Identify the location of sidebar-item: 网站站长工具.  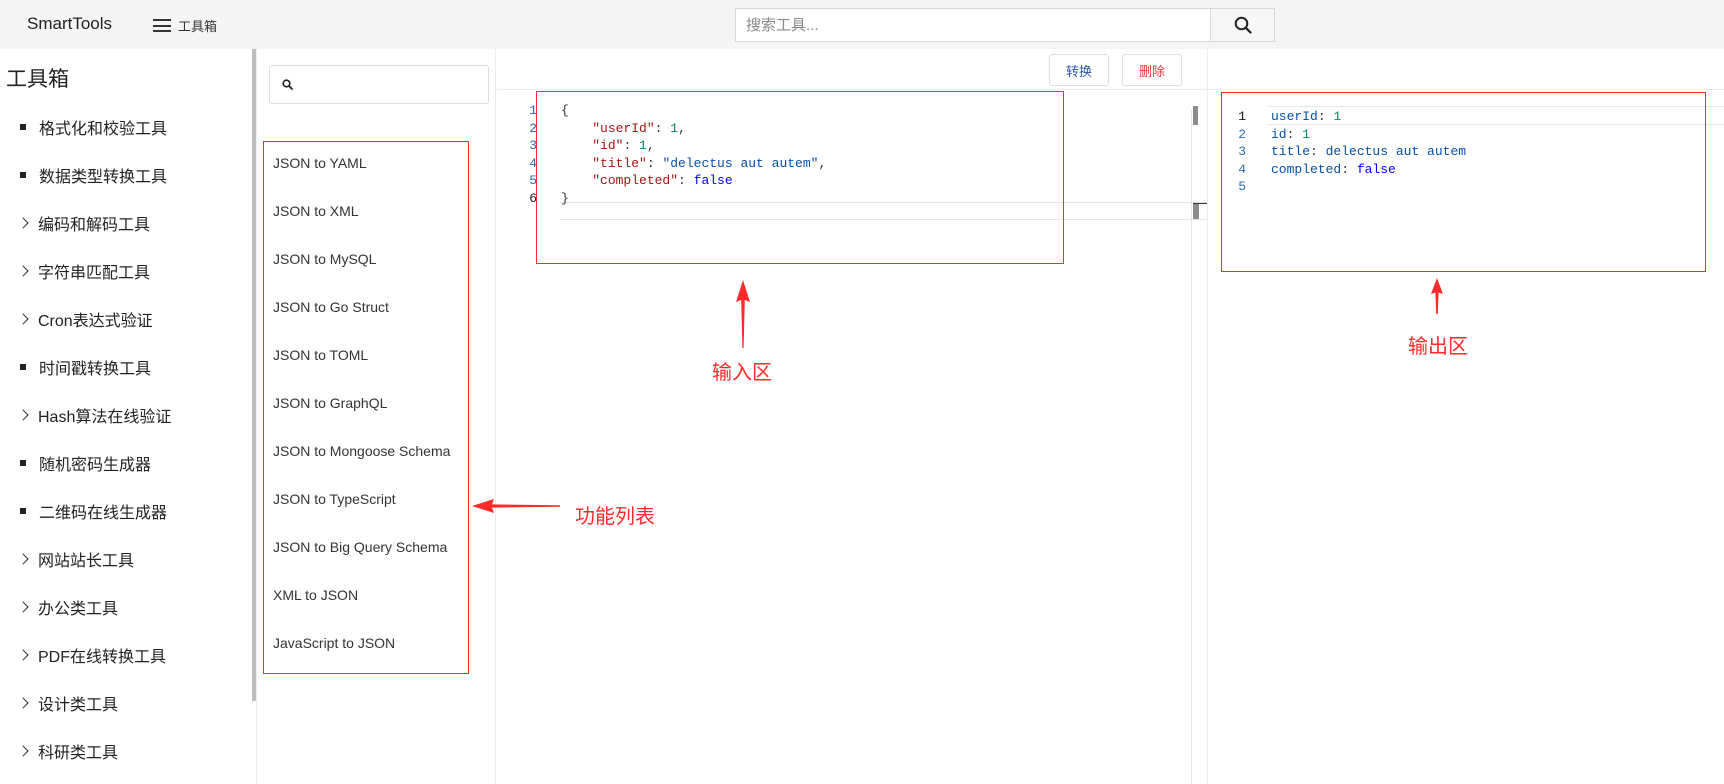
(125, 559).